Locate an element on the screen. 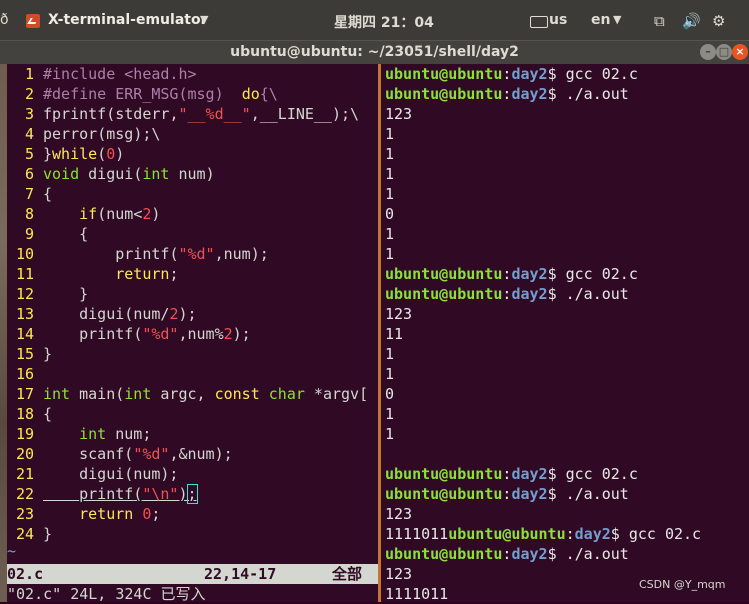 The width and height of the screenshot is (749, 604). code-text: if(num<2) is located at coordinates (120, 214).